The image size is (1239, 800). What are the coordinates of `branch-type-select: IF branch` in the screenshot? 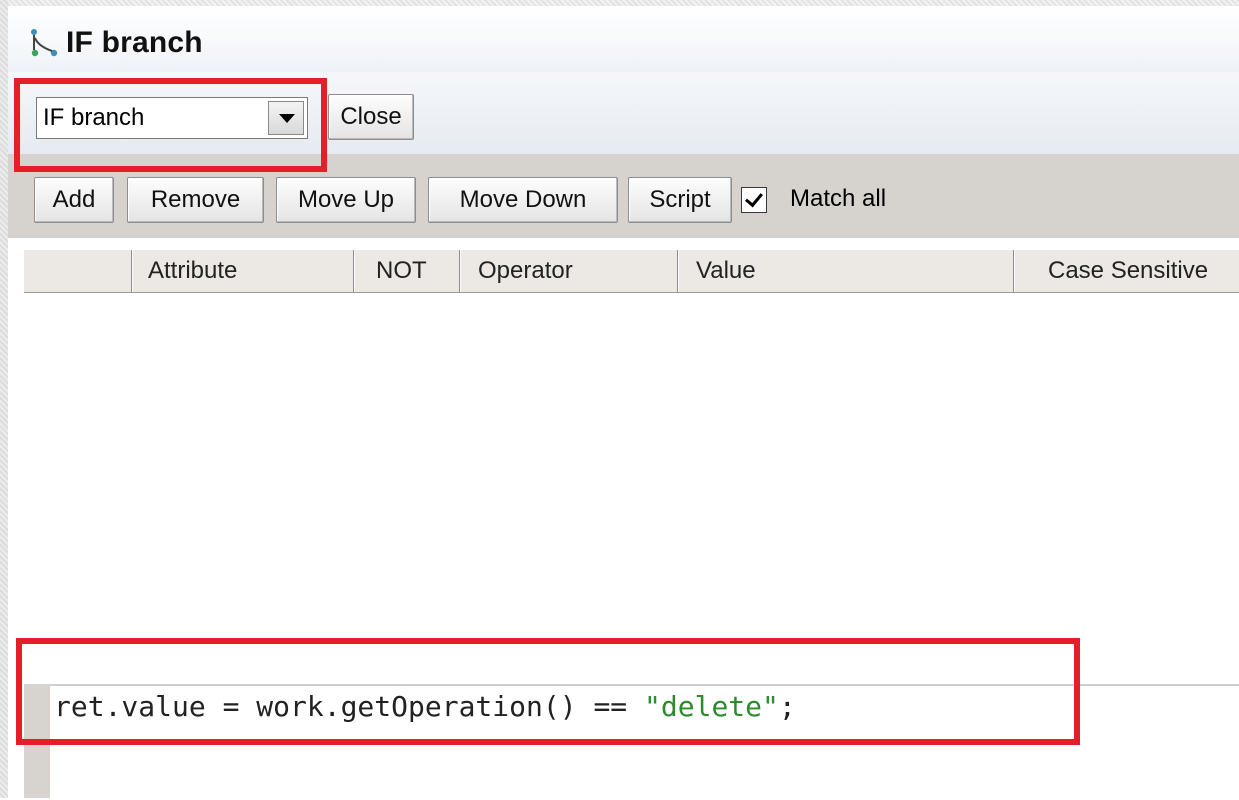 It's located at (172, 118).